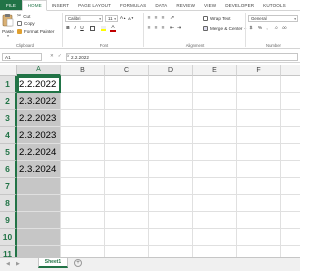  What do you see at coordinates (39, 101) in the screenshot?
I see `table-cell: 2.3.2022` at bounding box center [39, 101].